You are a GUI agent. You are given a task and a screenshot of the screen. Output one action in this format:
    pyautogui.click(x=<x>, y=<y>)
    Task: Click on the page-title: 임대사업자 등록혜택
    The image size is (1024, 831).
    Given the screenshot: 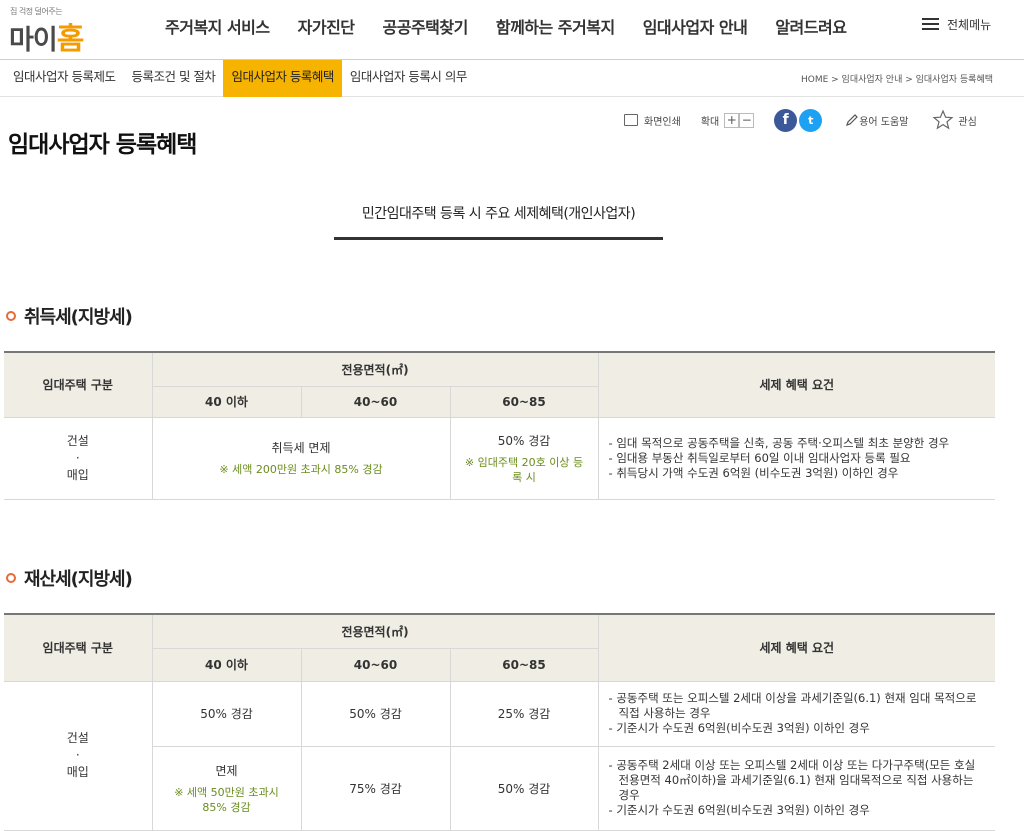 What is the action you would take?
    pyautogui.click(x=102, y=145)
    